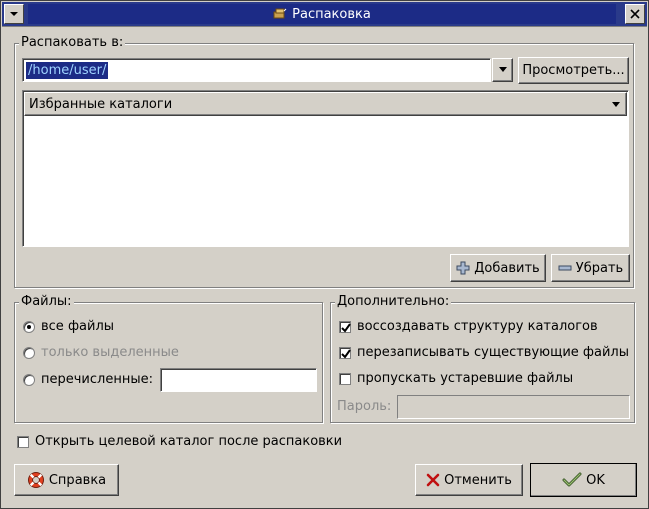 This screenshot has height=509, width=649. I want to click on window-close-button, so click(635, 14).